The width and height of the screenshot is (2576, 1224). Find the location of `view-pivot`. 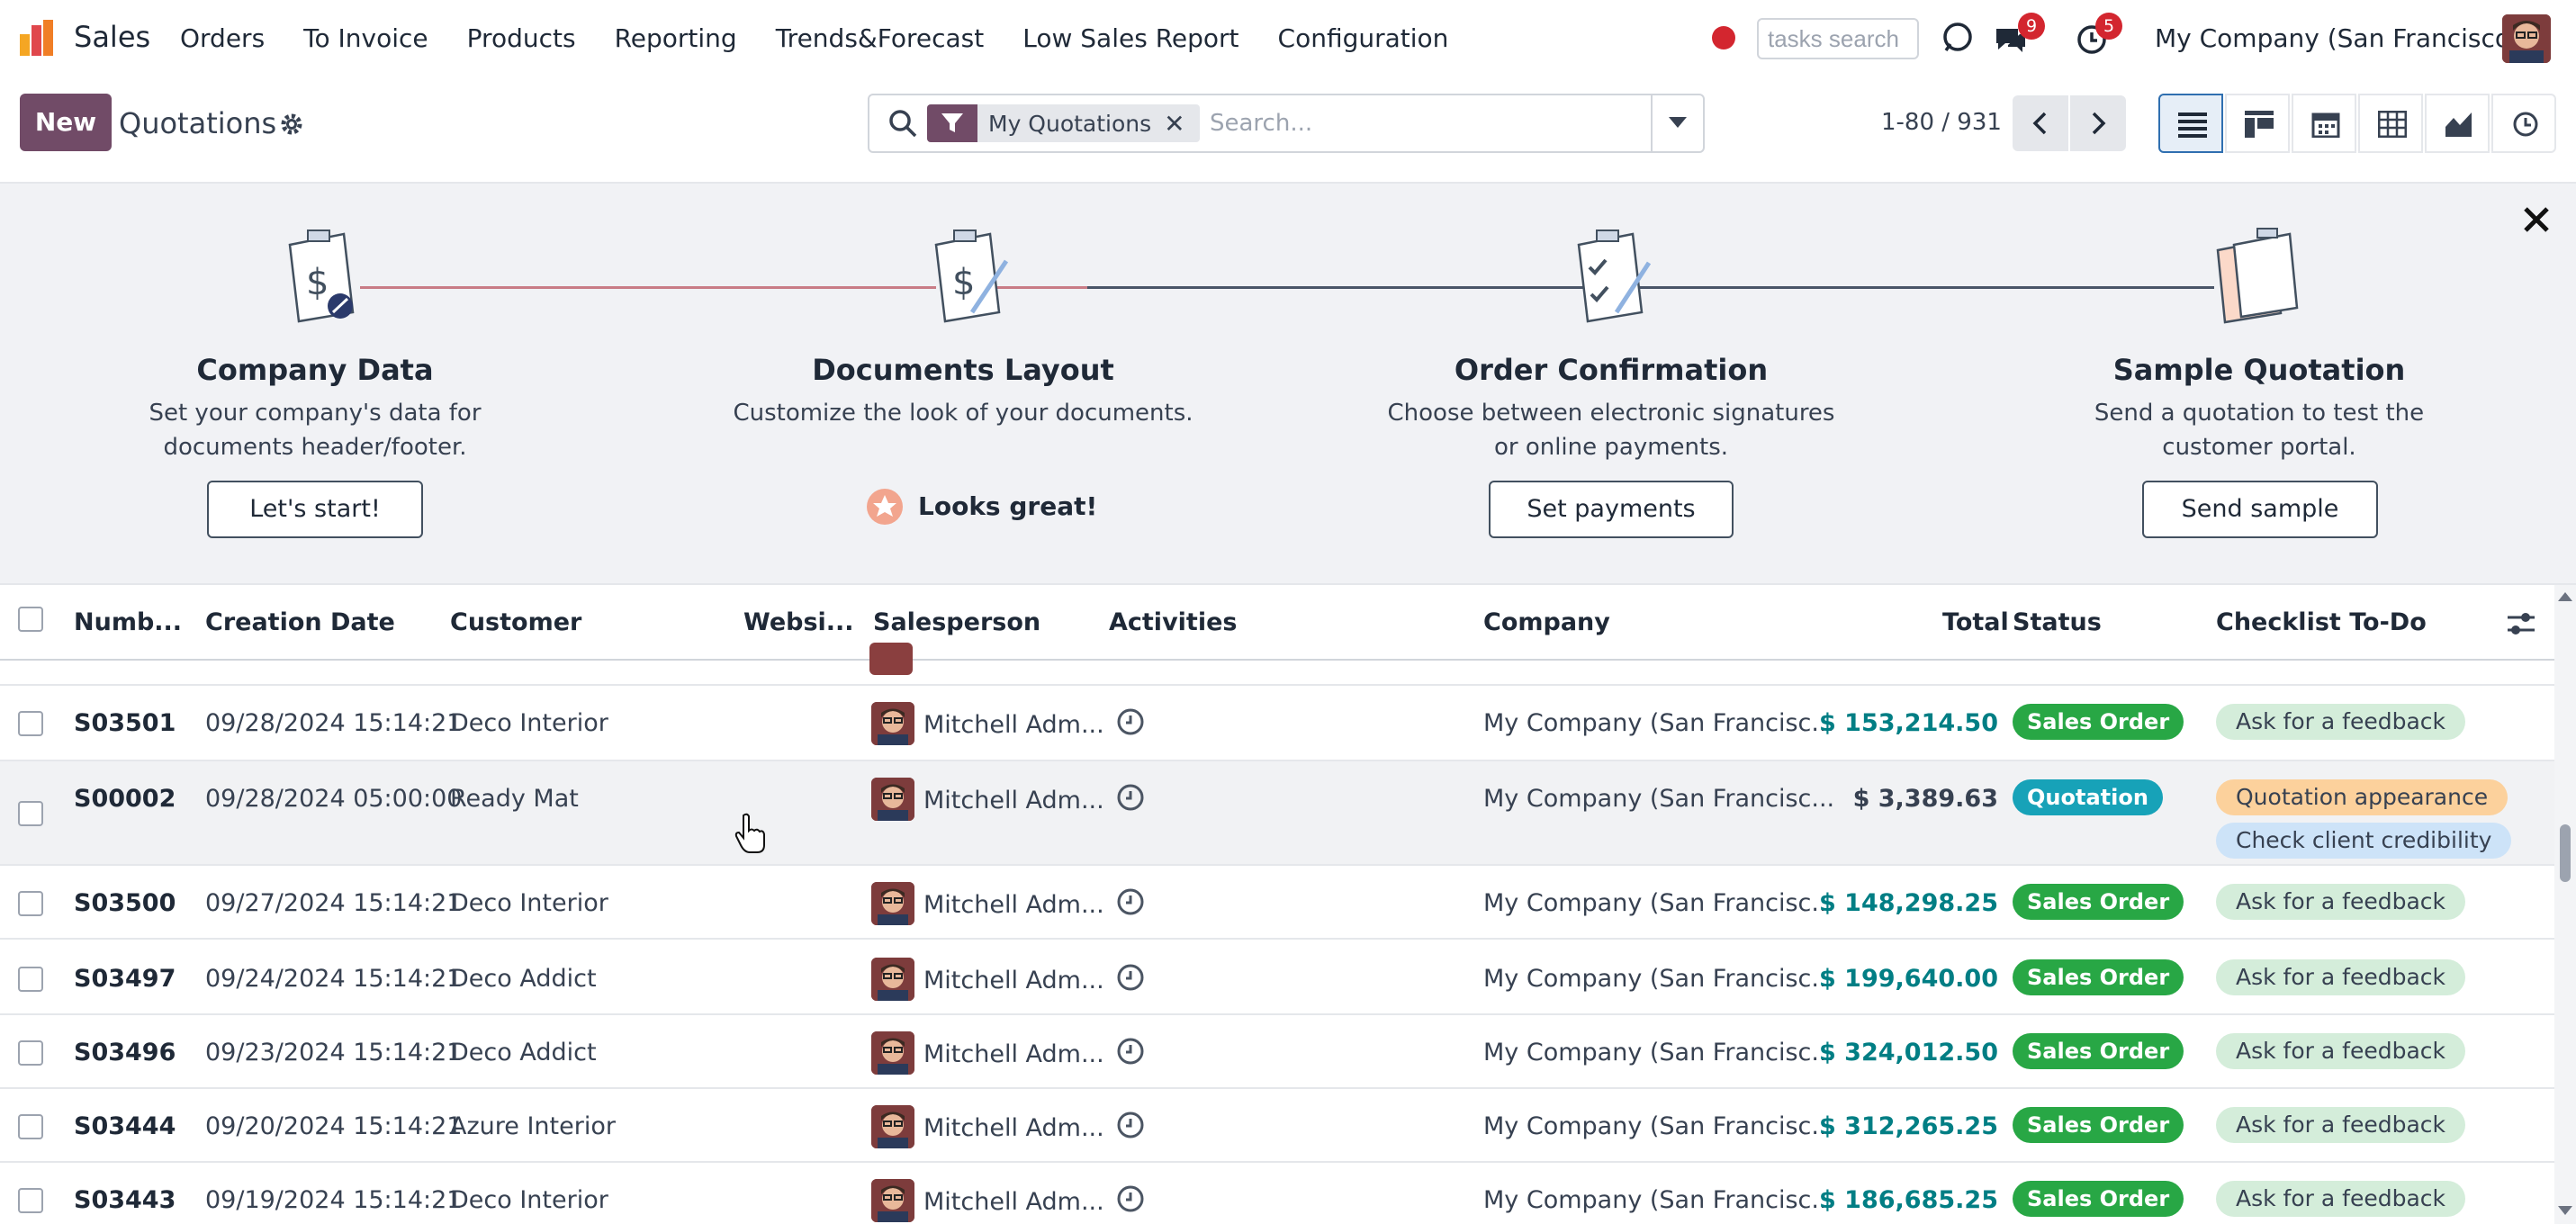

view-pivot is located at coordinates (2390, 124).